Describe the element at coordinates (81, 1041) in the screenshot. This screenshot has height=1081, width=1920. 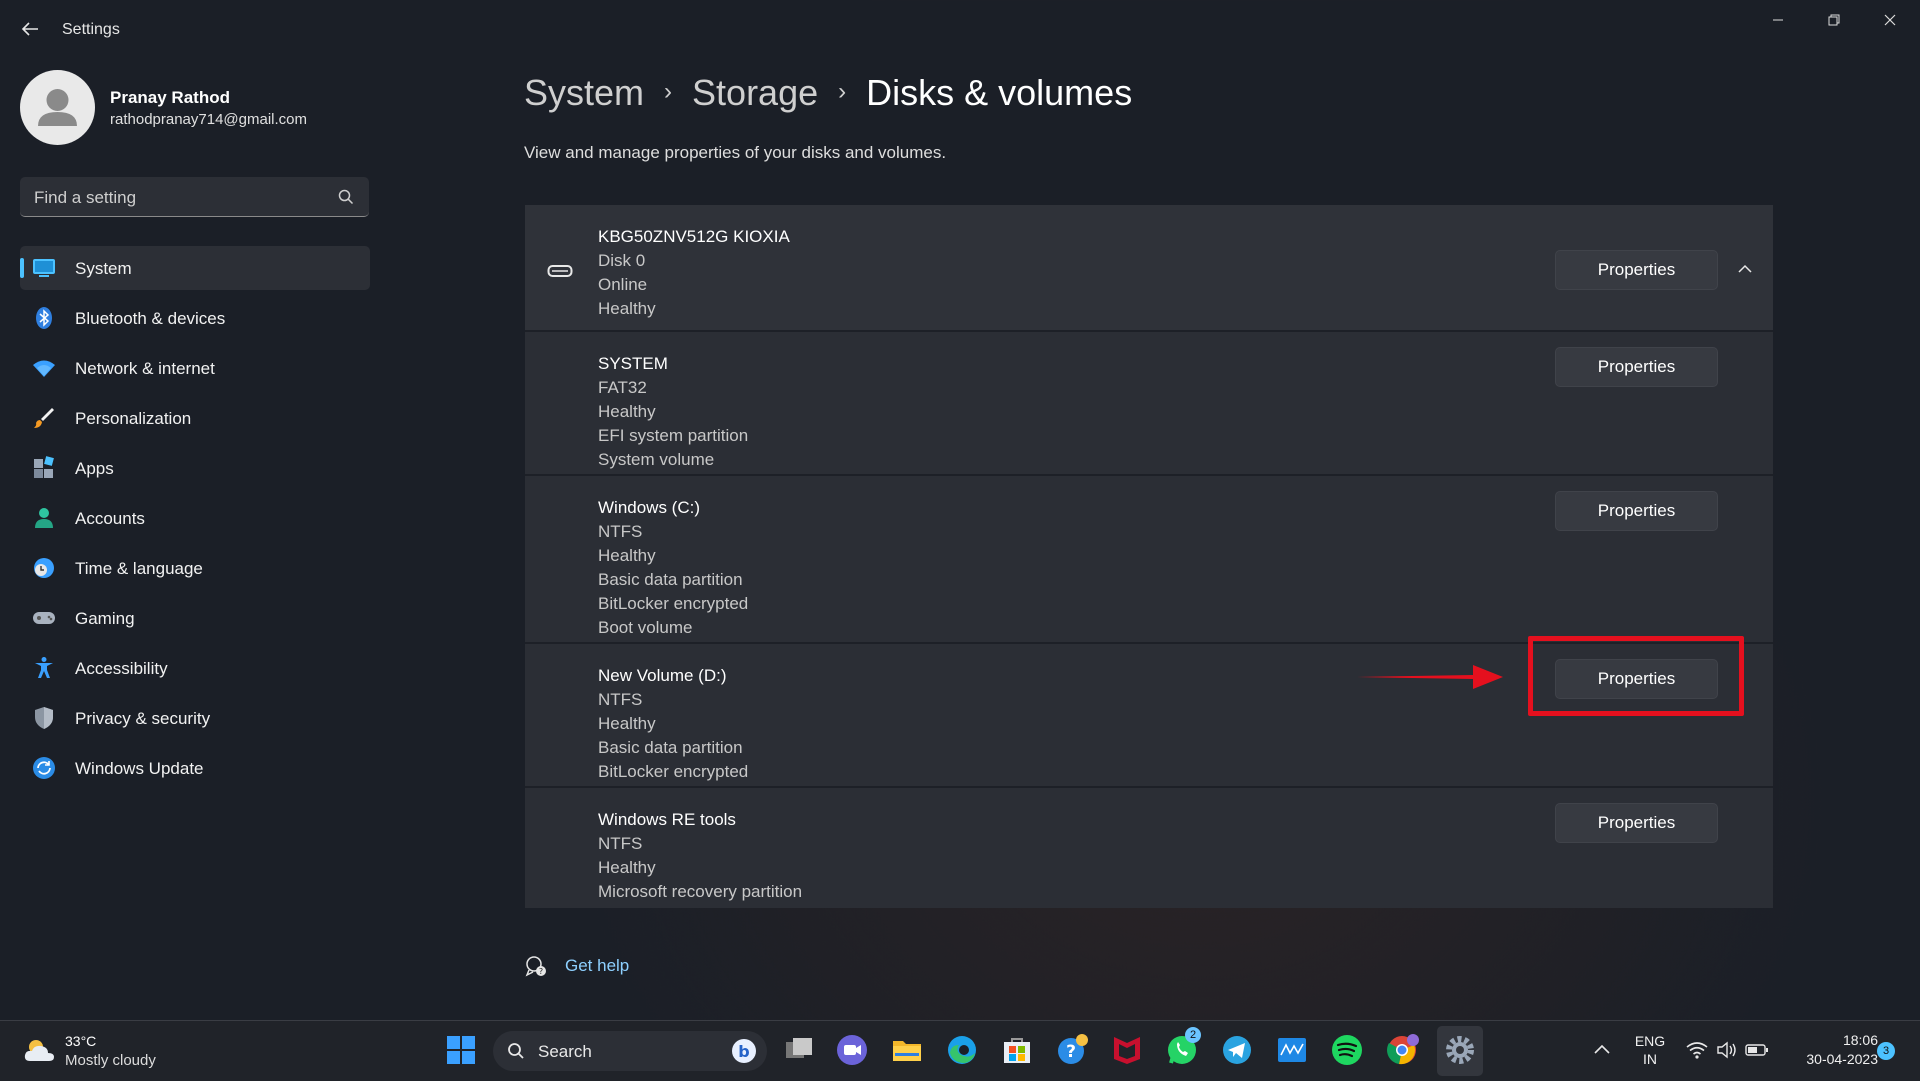
I see `weather-temp: 33°C` at that location.